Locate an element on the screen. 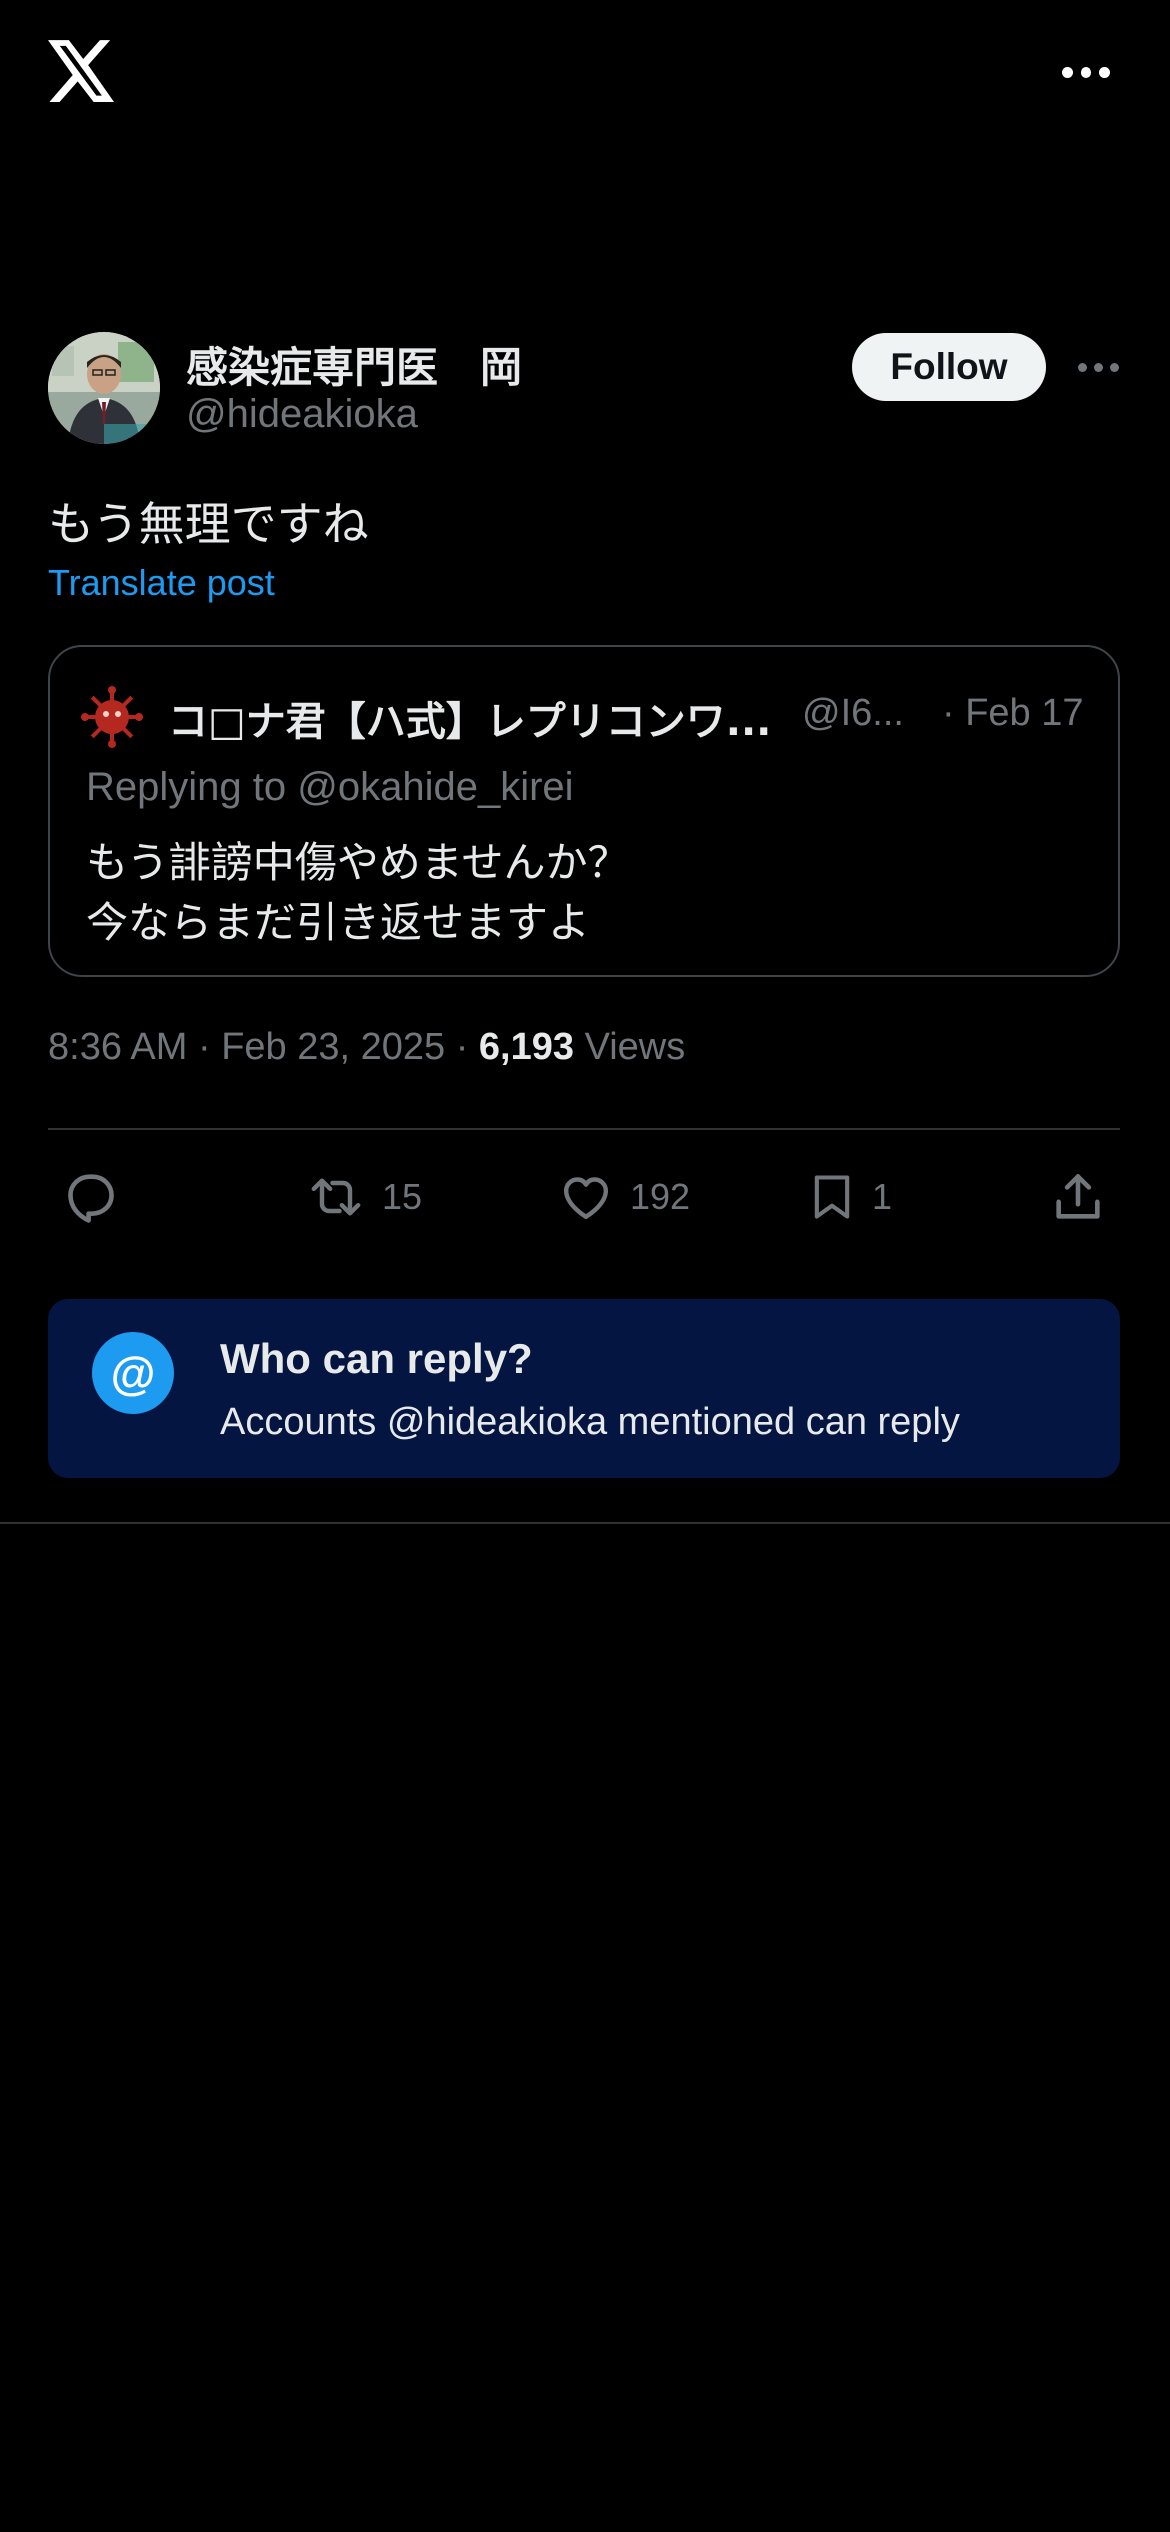 Image resolution: width=1170 pixels, height=2532 pixels. retweet-icon is located at coordinates (336, 1197).